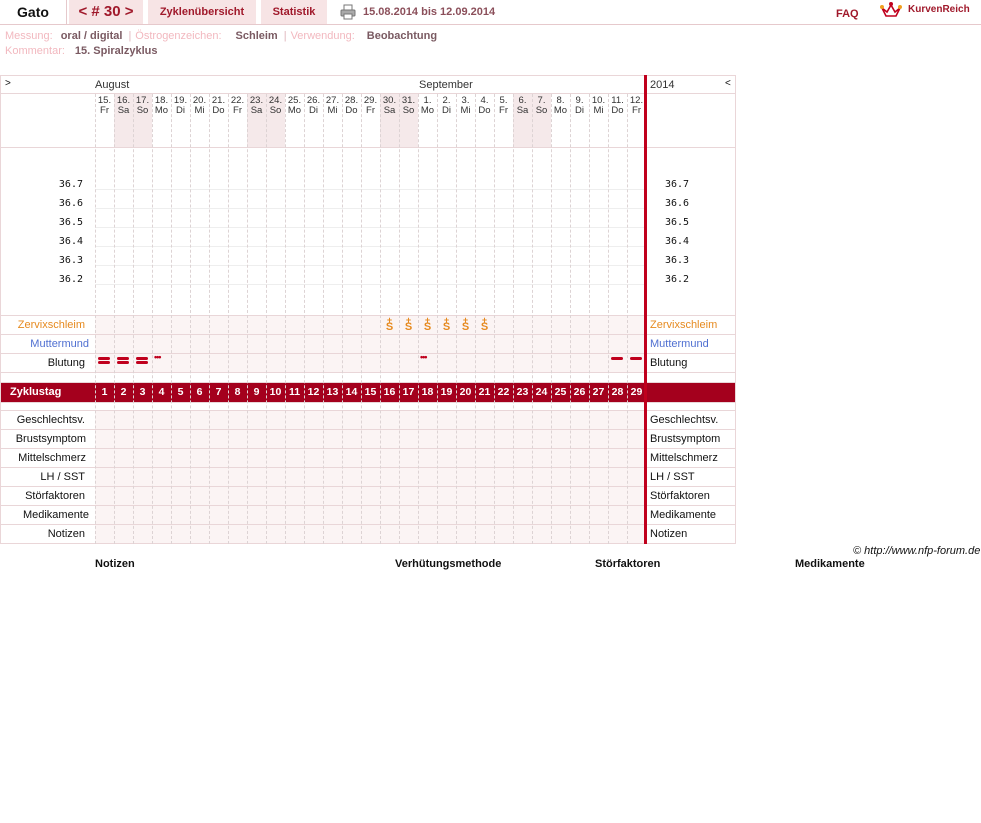 The image size is (981, 823). Describe the element at coordinates (683, 515) in the screenshot. I see `row-label-meds-right: Medikamente` at that location.